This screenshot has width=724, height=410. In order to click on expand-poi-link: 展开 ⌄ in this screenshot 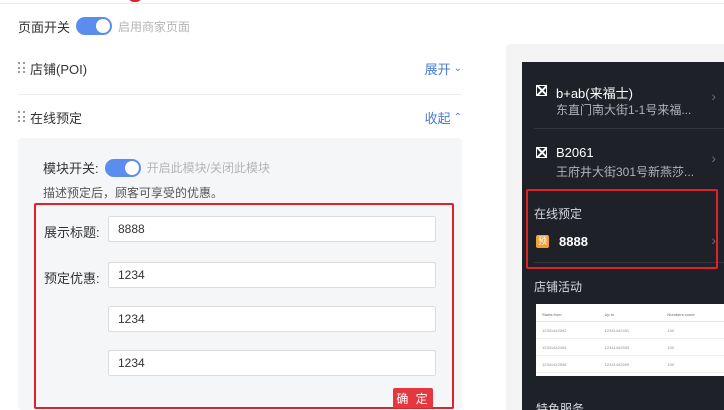, I will do `click(443, 68)`.